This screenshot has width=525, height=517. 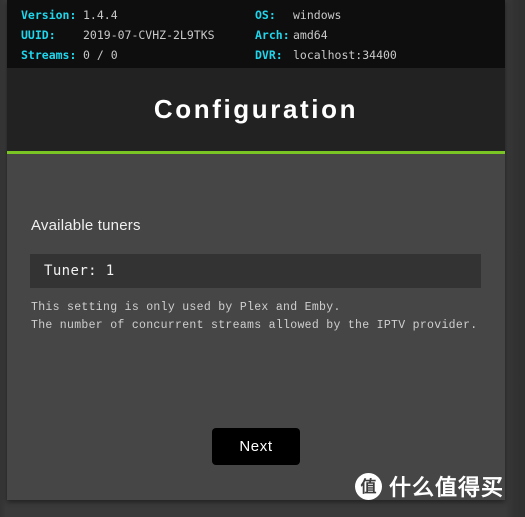 What do you see at coordinates (100, 55) in the screenshot?
I see `streams-value: 0 / 0` at bounding box center [100, 55].